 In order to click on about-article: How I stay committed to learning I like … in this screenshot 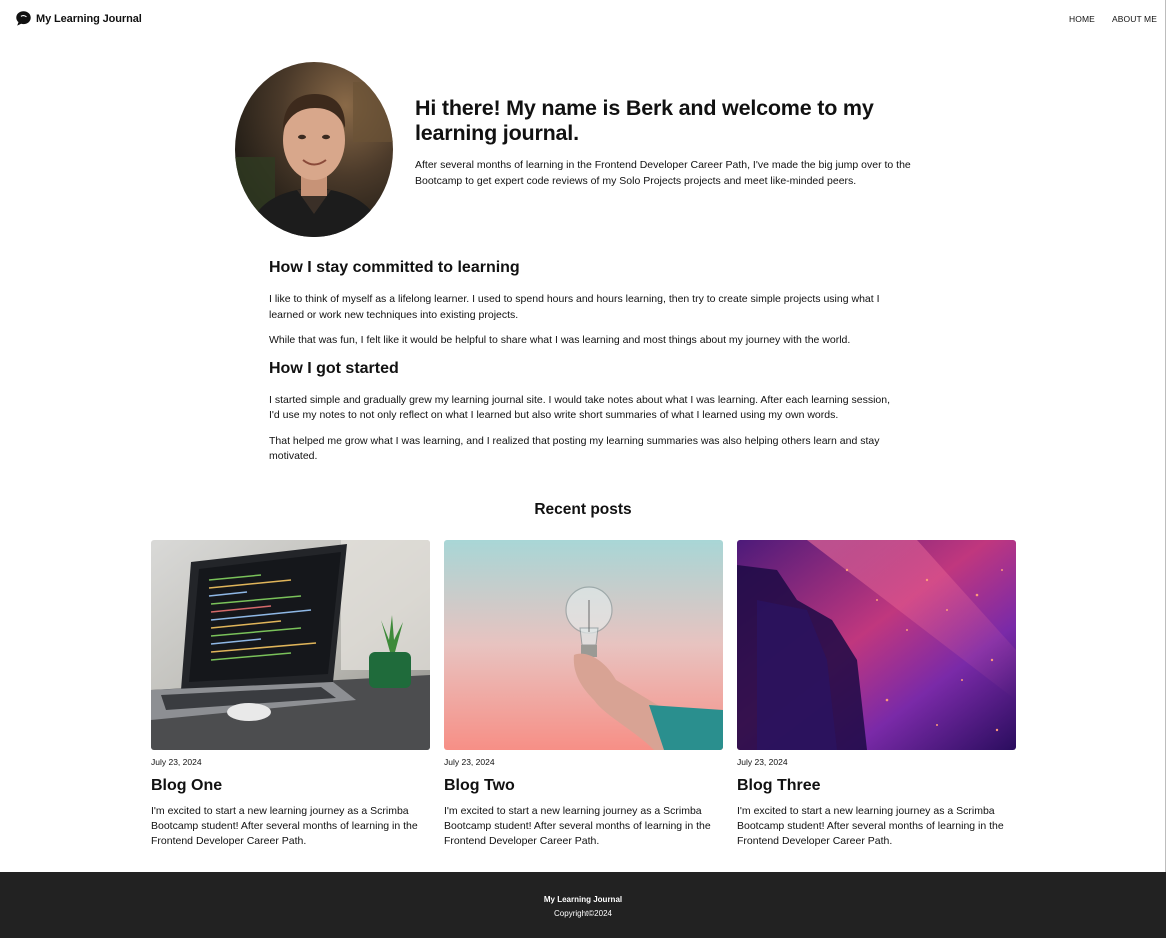, I will do `click(581, 366)`.